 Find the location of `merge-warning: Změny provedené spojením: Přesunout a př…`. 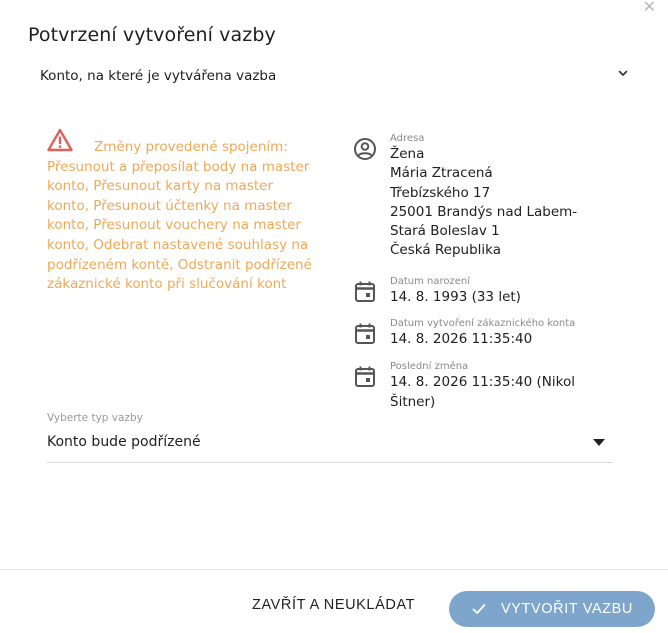

merge-warning: Změny provedené spojením: Přesunout a př… is located at coordinates (179, 211).